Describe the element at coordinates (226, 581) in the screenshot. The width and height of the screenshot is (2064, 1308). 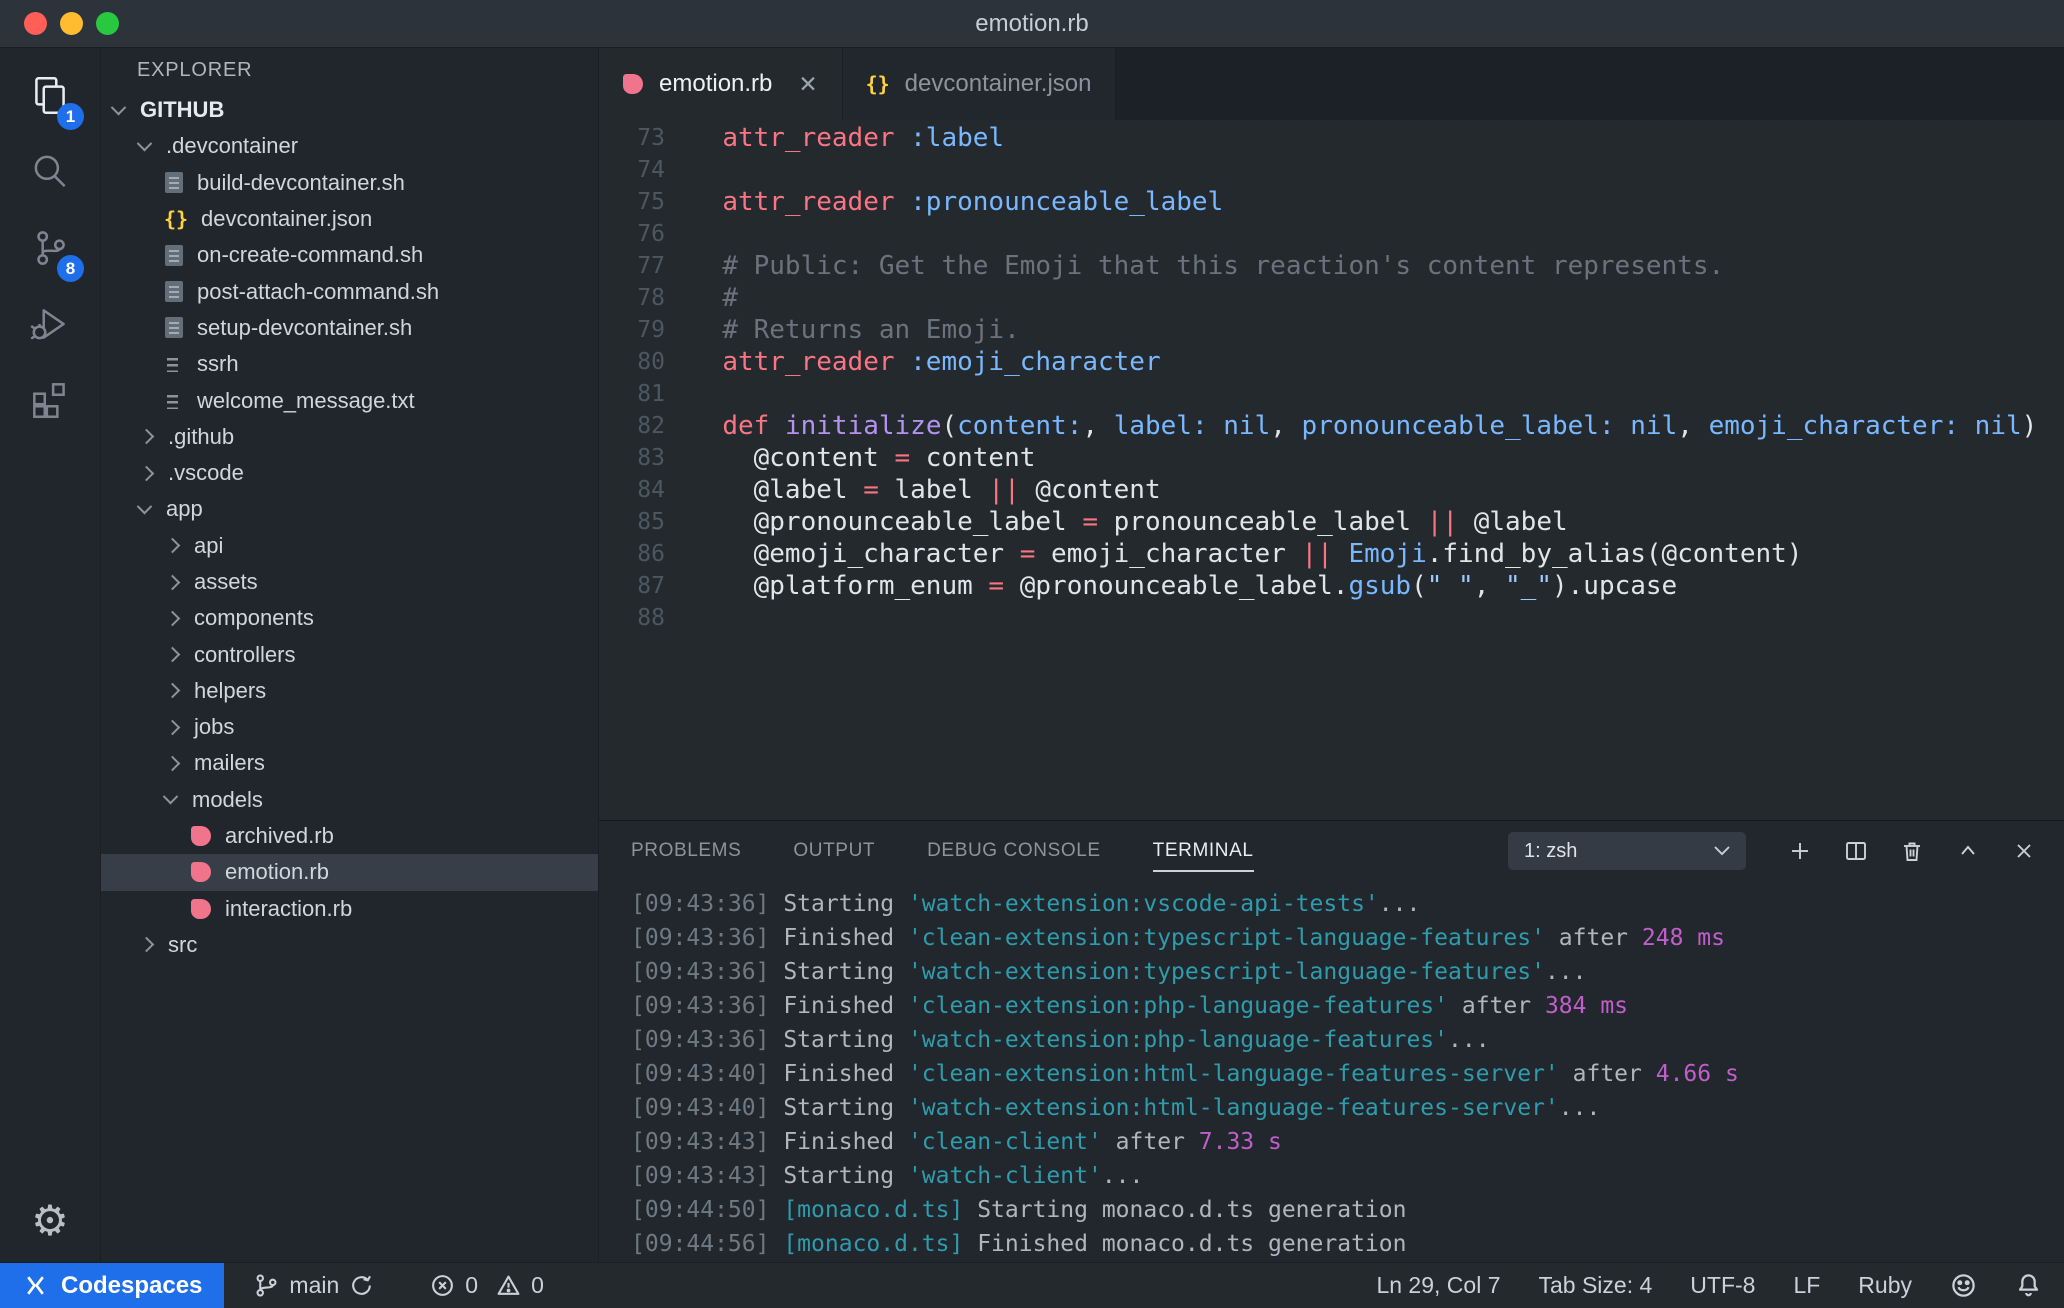
I see `tree-item-label: assets` at that location.